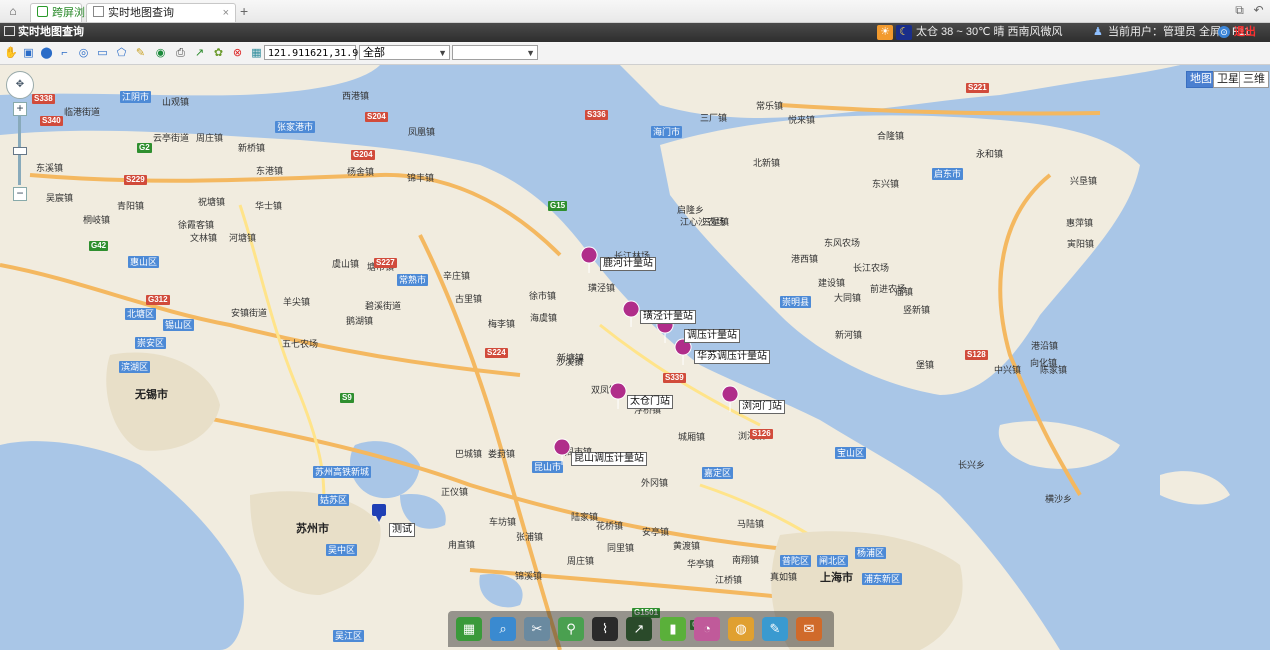 This screenshot has width=1270, height=650. What do you see at coordinates (635, 11) in the screenshot?
I see `browser-tab-bar: ⌂ 跨屏浏览 实时地图查询 × + ⧉ ↶` at bounding box center [635, 11].